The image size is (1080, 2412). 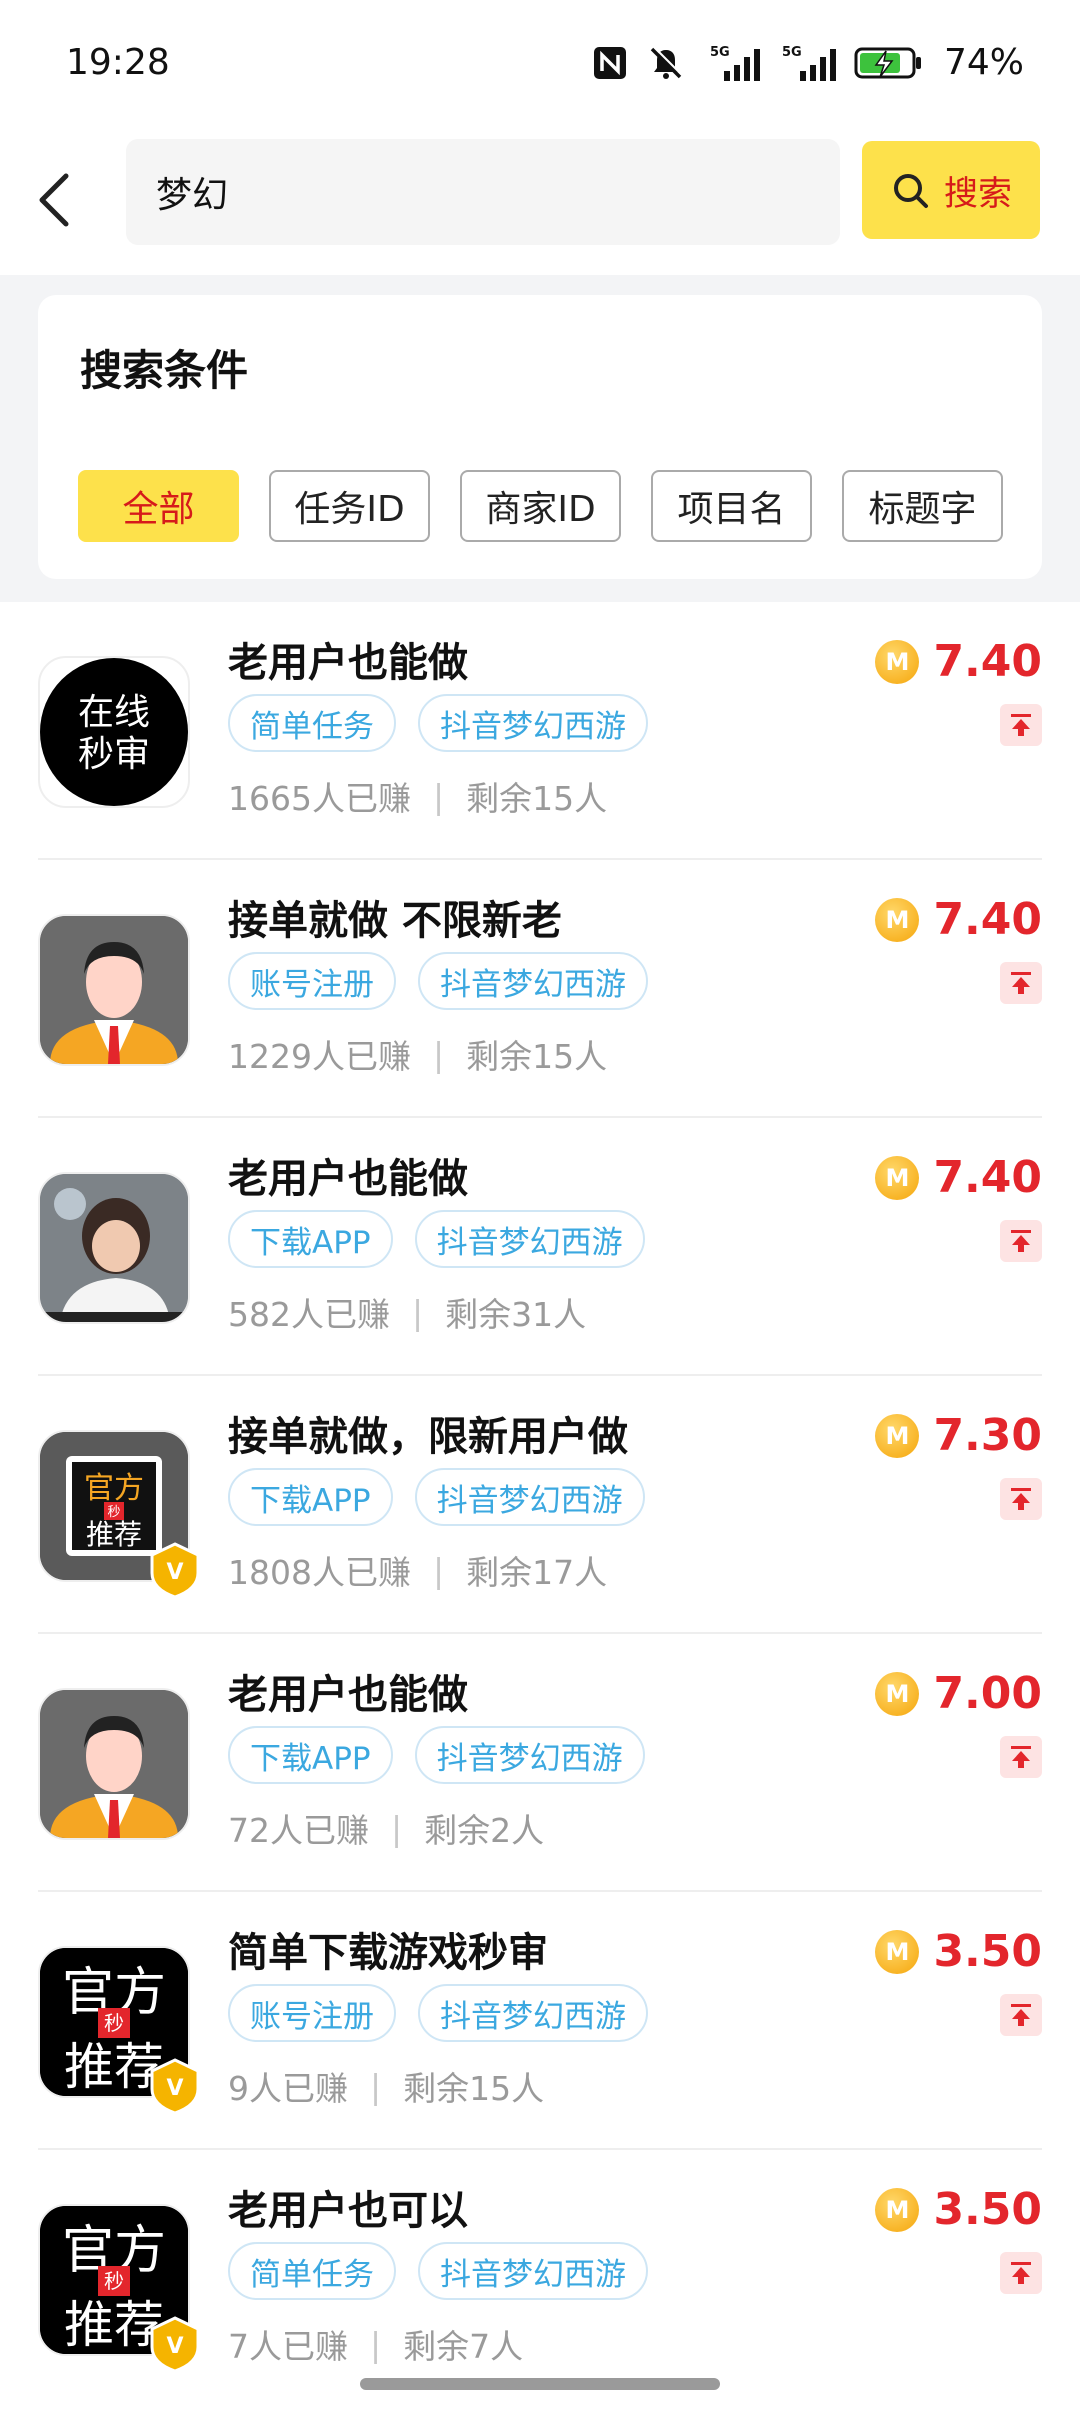 What do you see at coordinates (309, 1314) in the screenshot?
I see `earned-count: 582人已赚` at bounding box center [309, 1314].